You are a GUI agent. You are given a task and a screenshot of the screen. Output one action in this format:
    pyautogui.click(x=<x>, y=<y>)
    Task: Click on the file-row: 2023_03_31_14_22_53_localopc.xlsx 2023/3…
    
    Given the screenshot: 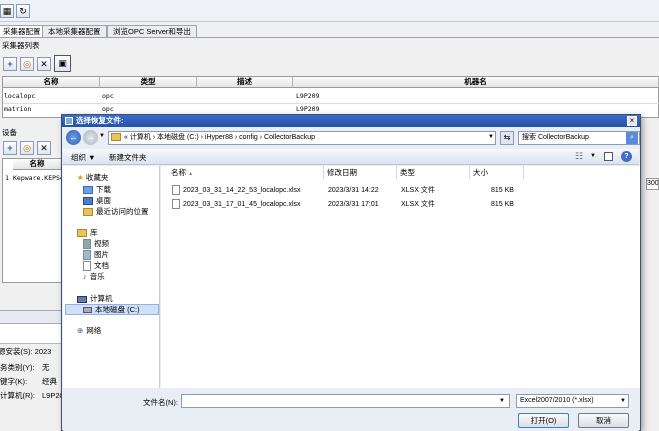 What is the action you would take?
    pyautogui.click(x=400, y=191)
    